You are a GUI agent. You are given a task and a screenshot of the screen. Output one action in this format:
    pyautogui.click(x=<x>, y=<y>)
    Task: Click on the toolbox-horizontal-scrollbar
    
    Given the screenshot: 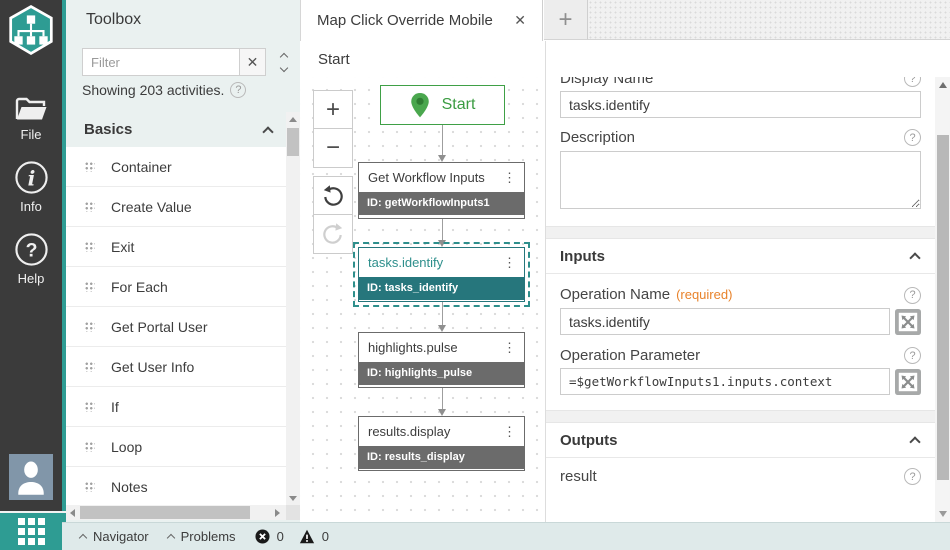 What is the action you would take?
    pyautogui.click(x=176, y=512)
    